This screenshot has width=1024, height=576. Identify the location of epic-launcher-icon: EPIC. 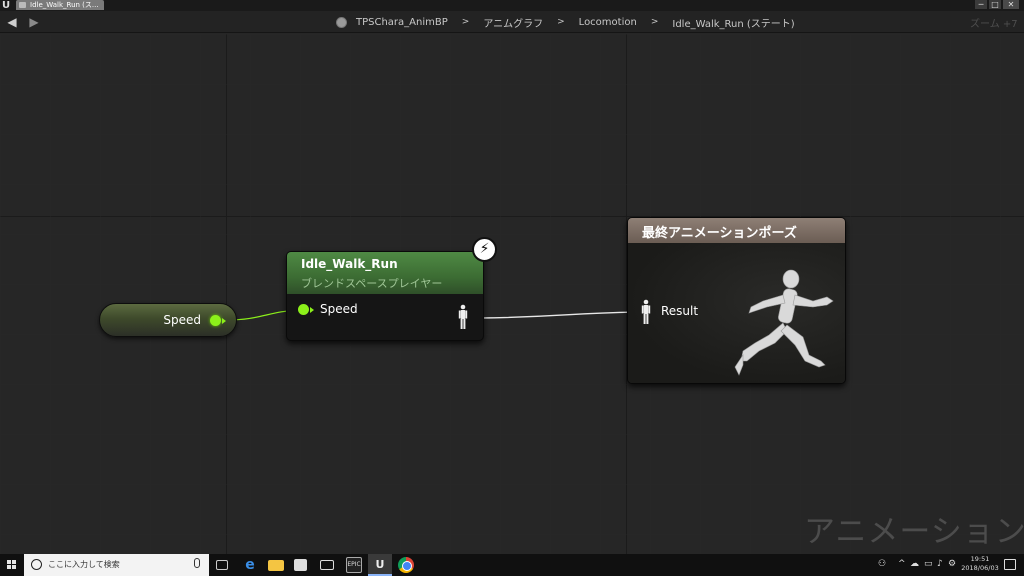
(354, 565).